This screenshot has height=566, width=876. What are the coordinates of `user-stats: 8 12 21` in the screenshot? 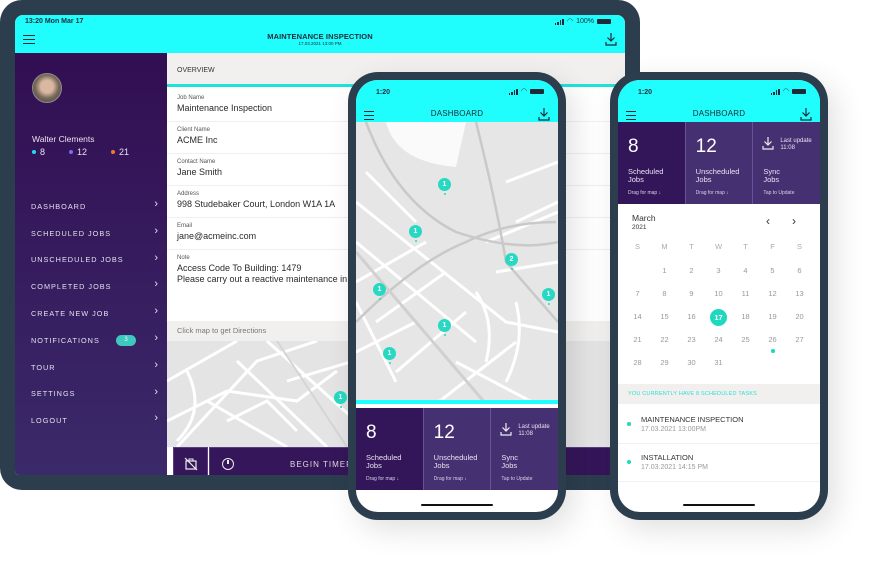 It's located at (80, 152).